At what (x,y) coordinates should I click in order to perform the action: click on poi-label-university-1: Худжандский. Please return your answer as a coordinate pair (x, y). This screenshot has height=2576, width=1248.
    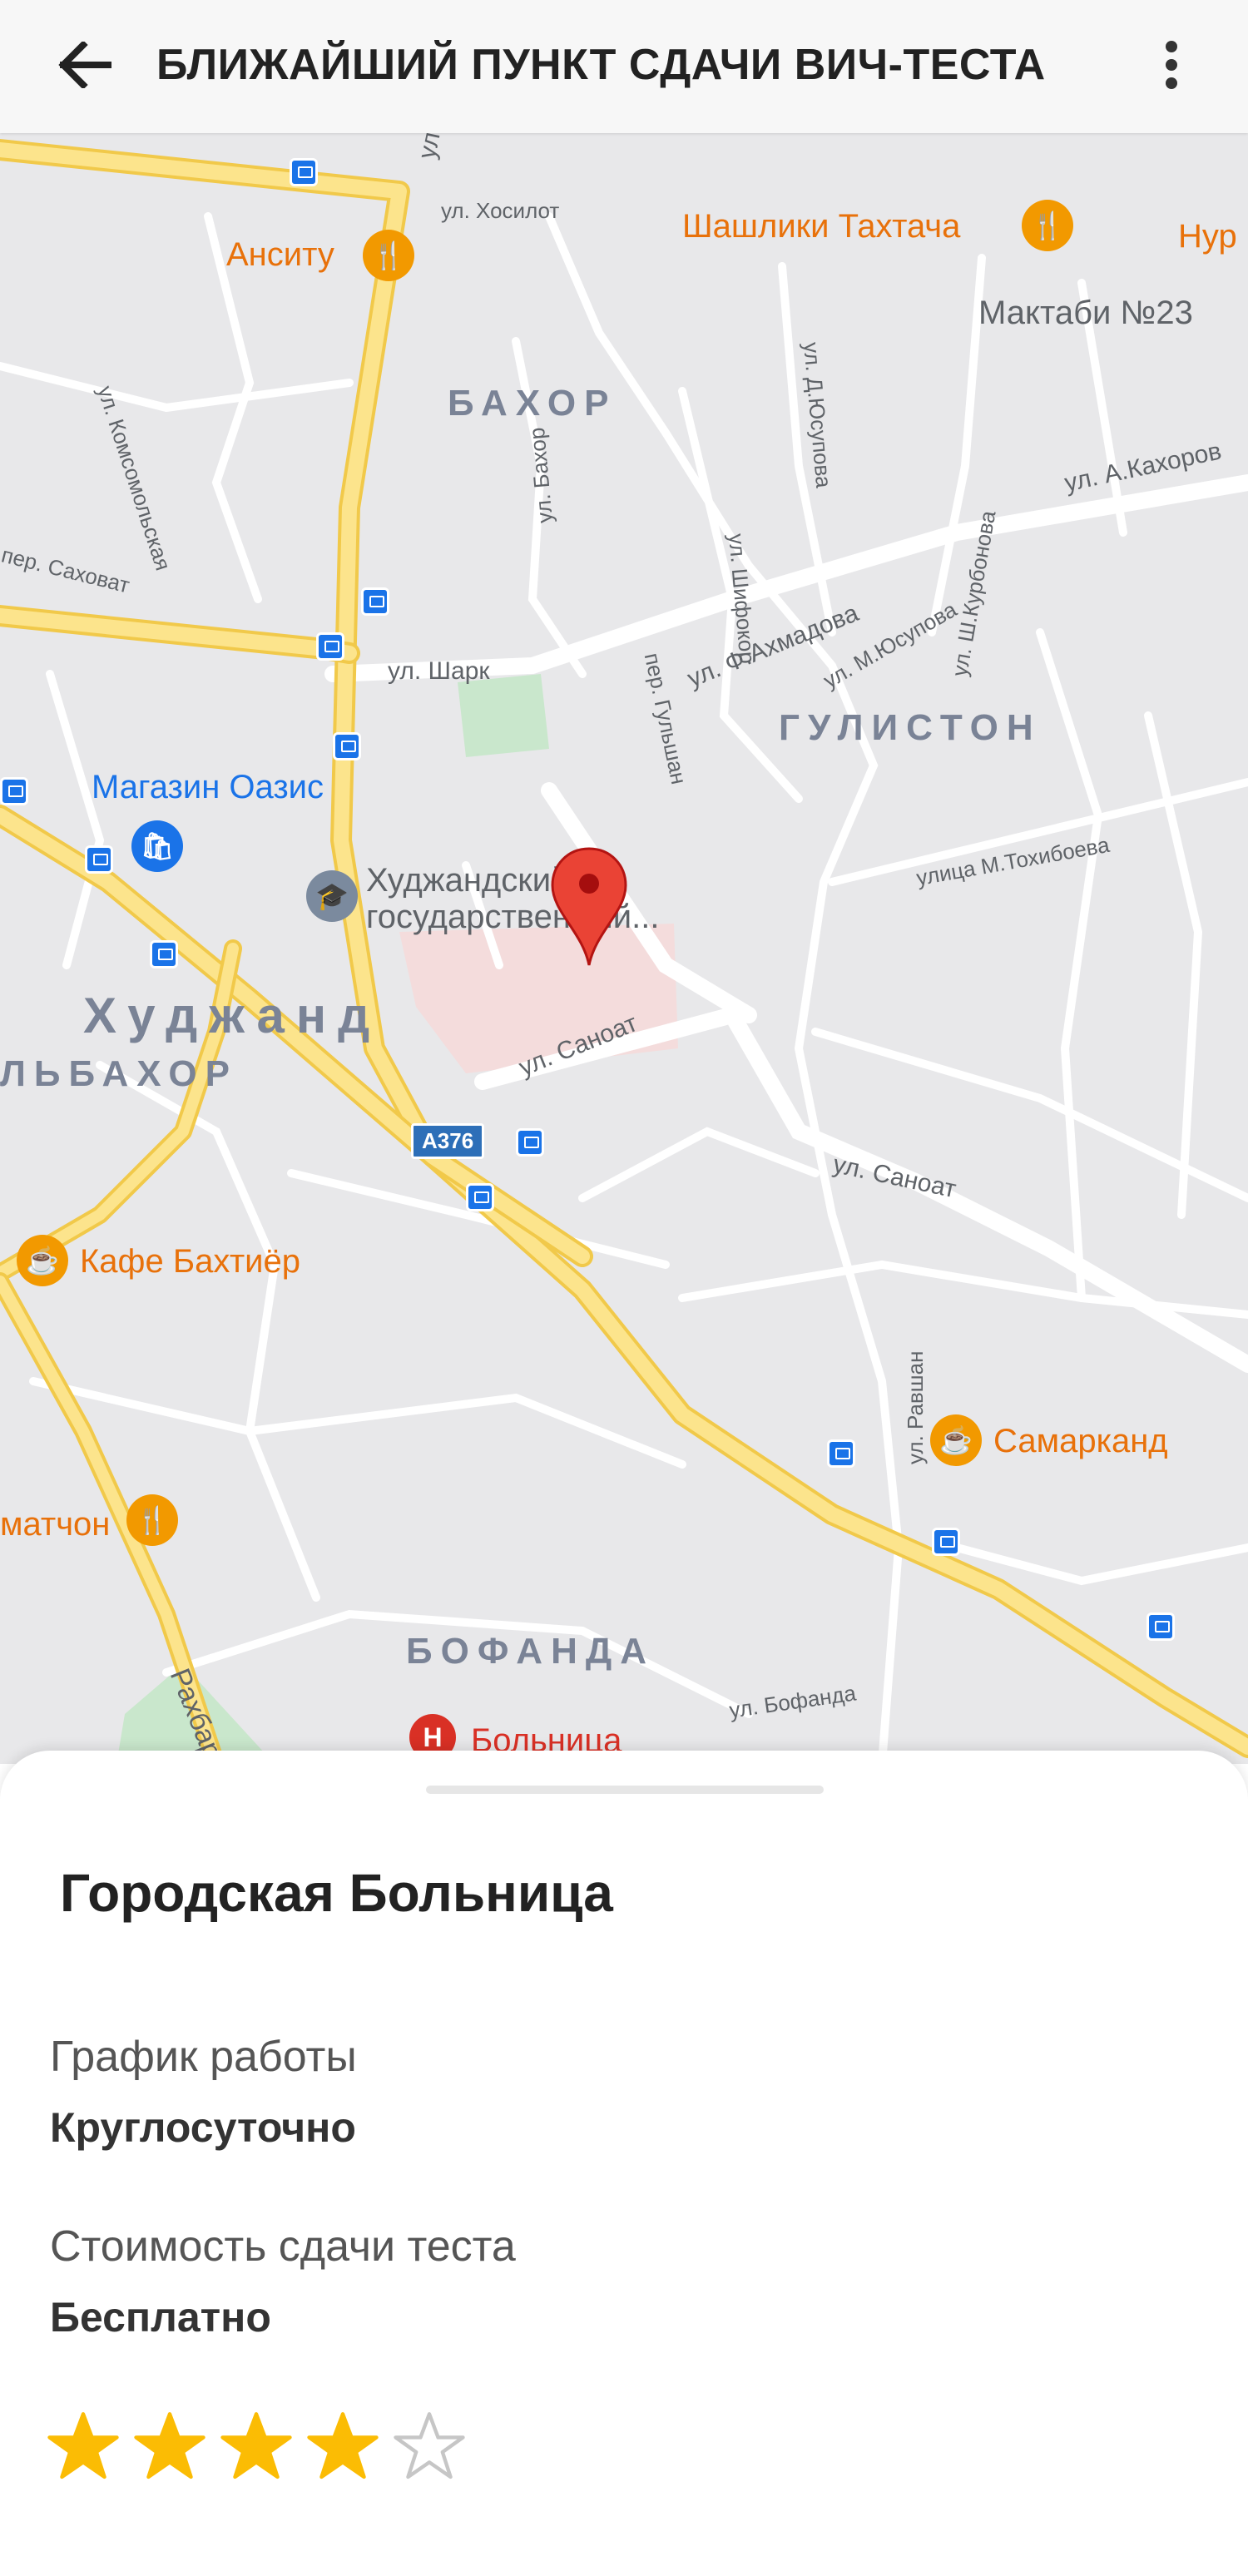
    Looking at the image, I should click on (467, 881).